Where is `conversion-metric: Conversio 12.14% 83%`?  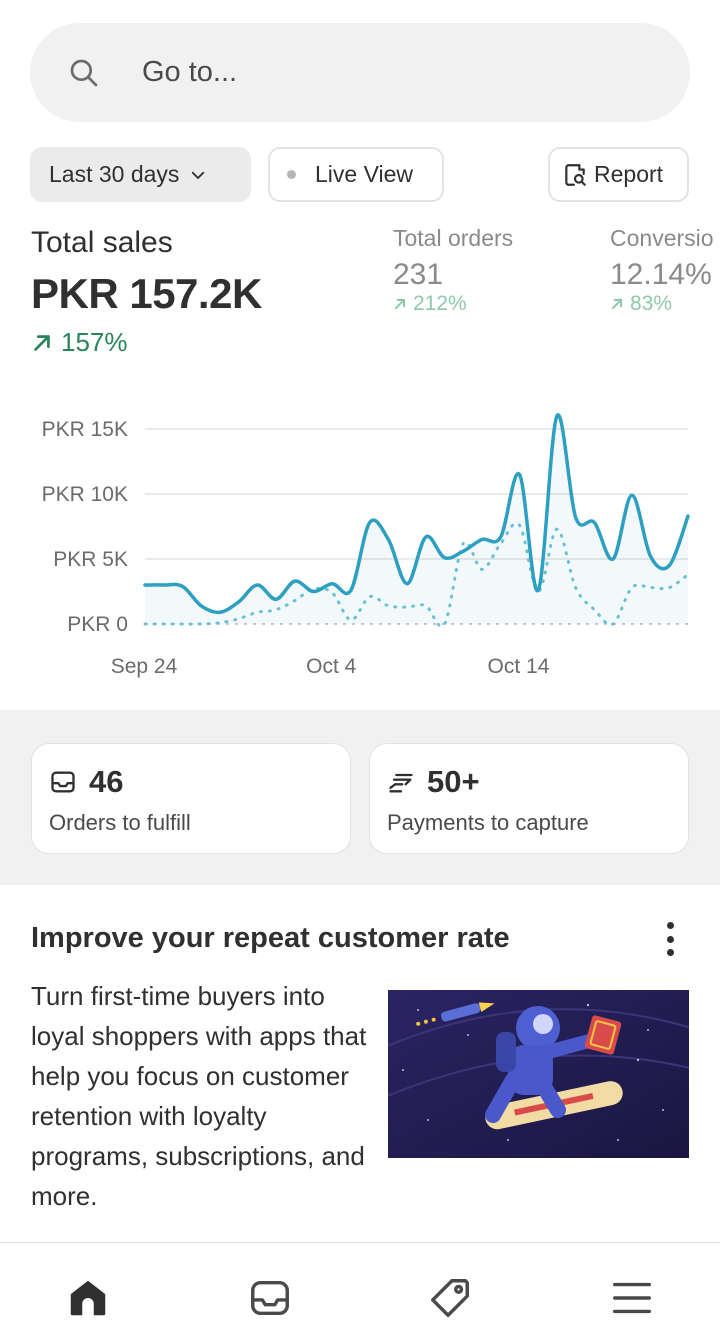 conversion-metric: Conversio 12.14% 83% is located at coordinates (662, 270).